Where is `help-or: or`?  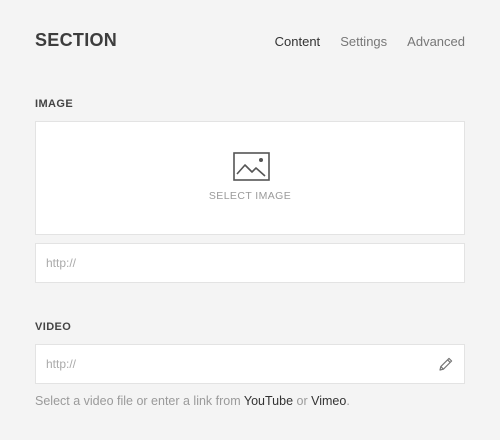 help-or: or is located at coordinates (302, 401).